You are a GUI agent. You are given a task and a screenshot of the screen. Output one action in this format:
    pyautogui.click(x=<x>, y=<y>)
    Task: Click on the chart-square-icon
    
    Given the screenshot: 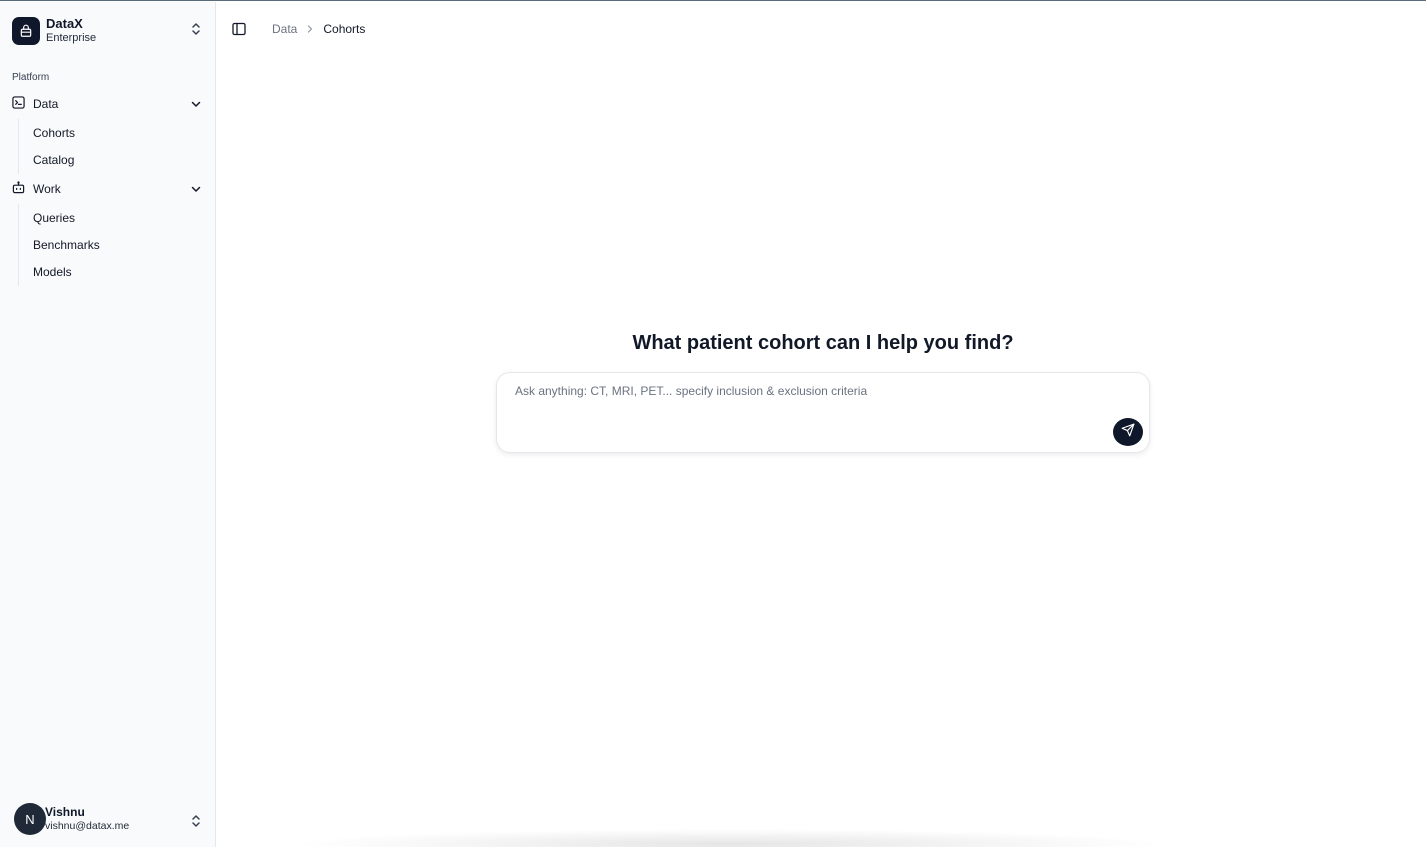 What is the action you would take?
    pyautogui.click(x=18, y=104)
    